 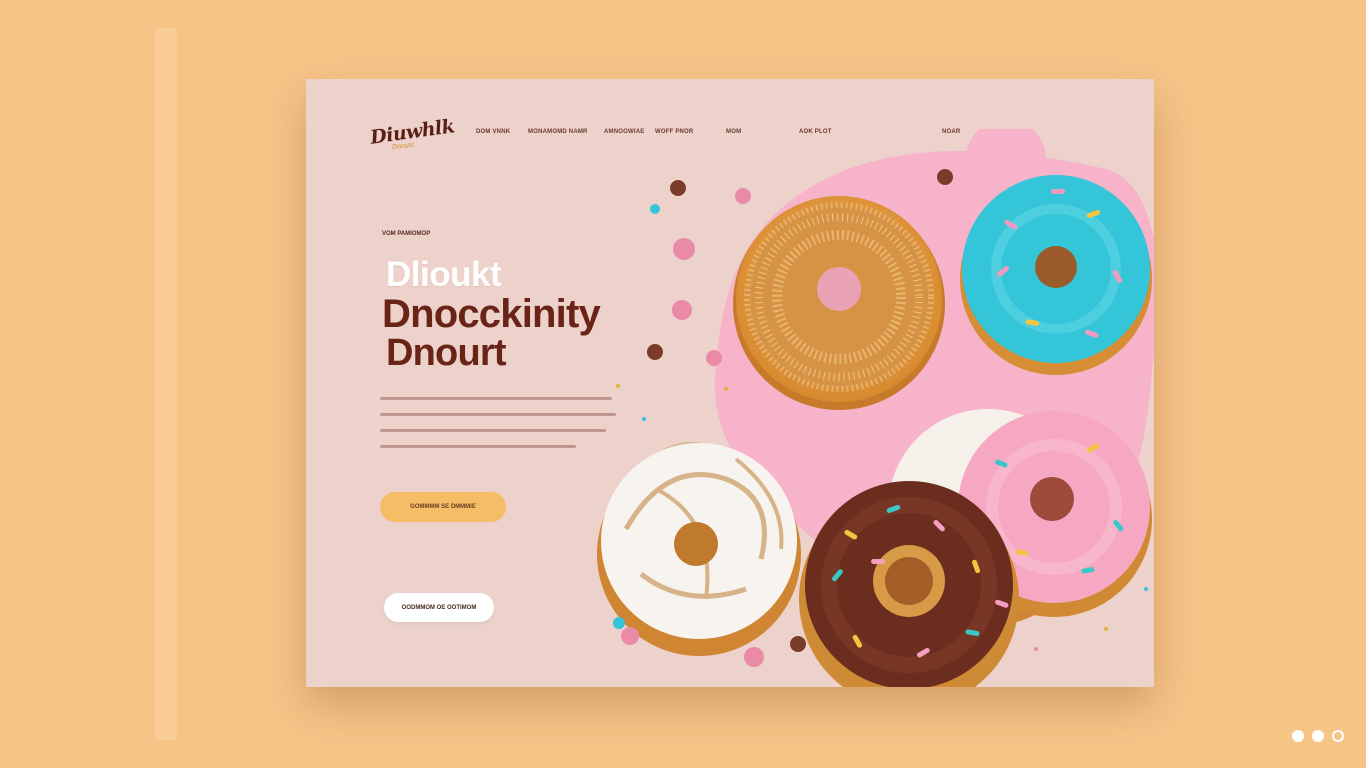 What do you see at coordinates (406, 234) in the screenshot?
I see `hero-eyebrow: VOM PAMIOMOP` at bounding box center [406, 234].